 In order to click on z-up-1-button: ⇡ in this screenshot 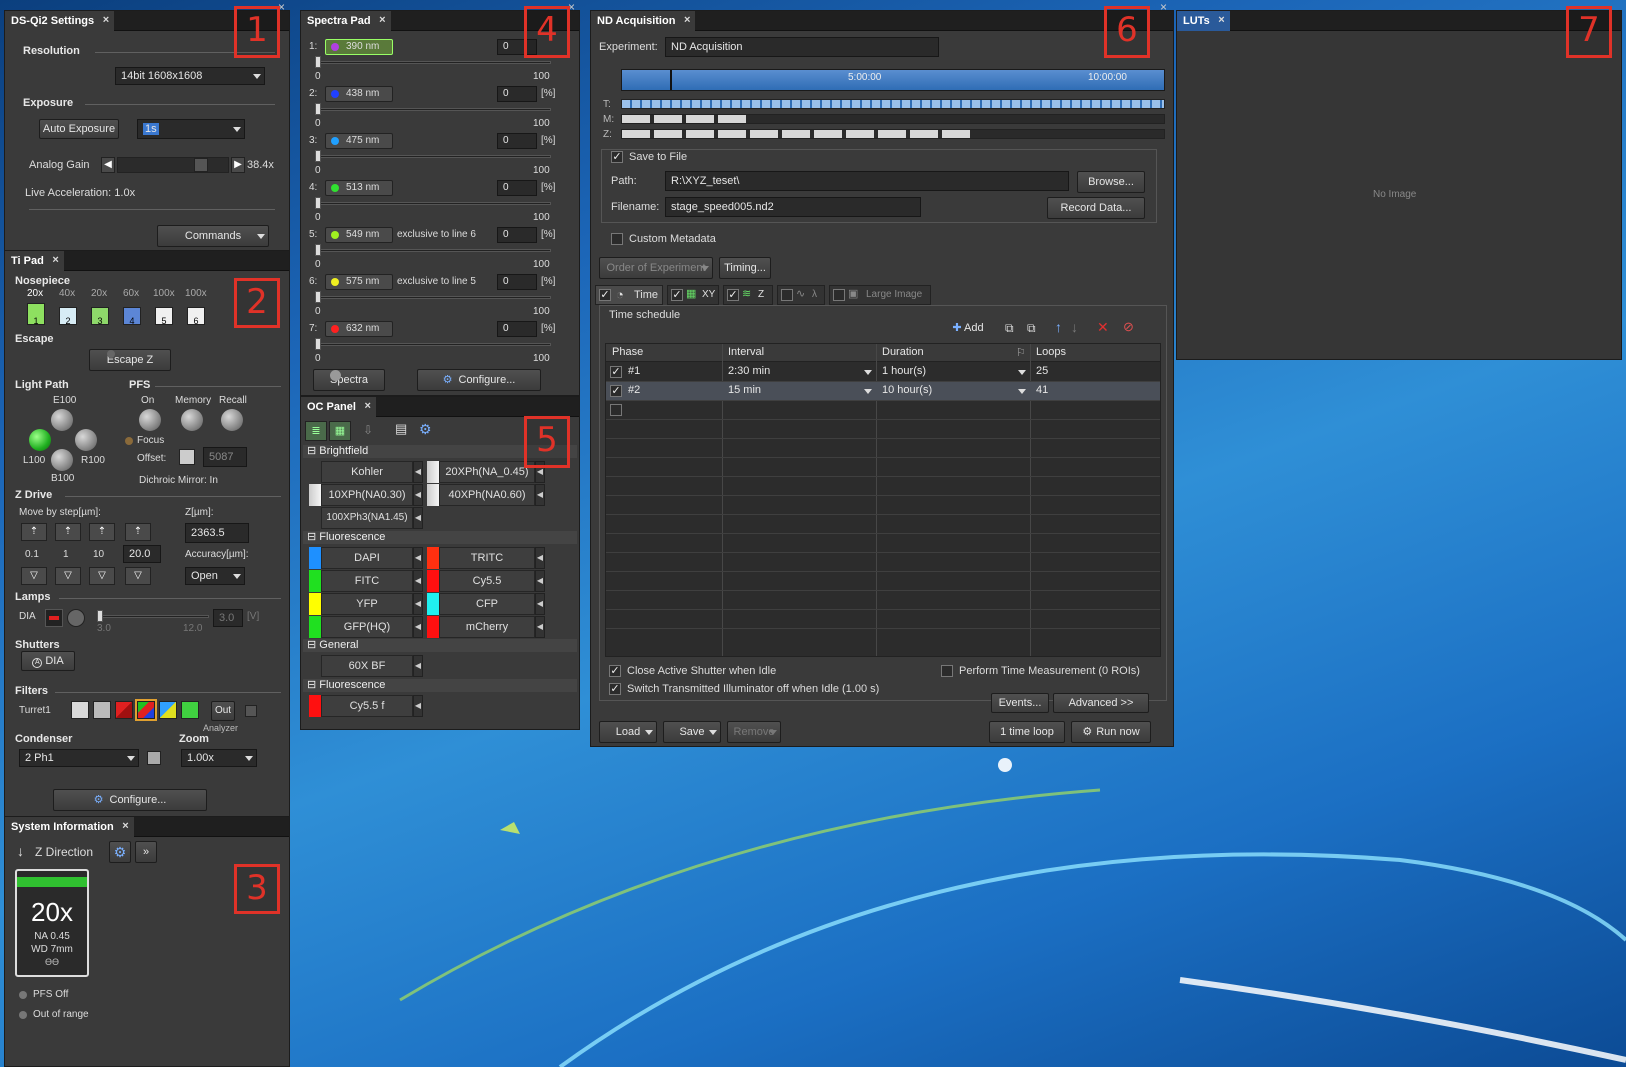, I will do `click(68, 532)`.